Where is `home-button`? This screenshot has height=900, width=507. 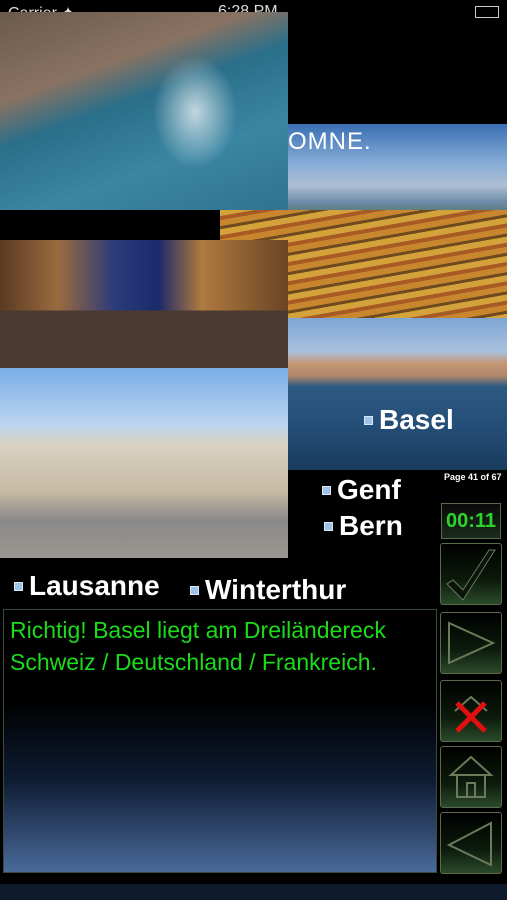 home-button is located at coordinates (471, 777).